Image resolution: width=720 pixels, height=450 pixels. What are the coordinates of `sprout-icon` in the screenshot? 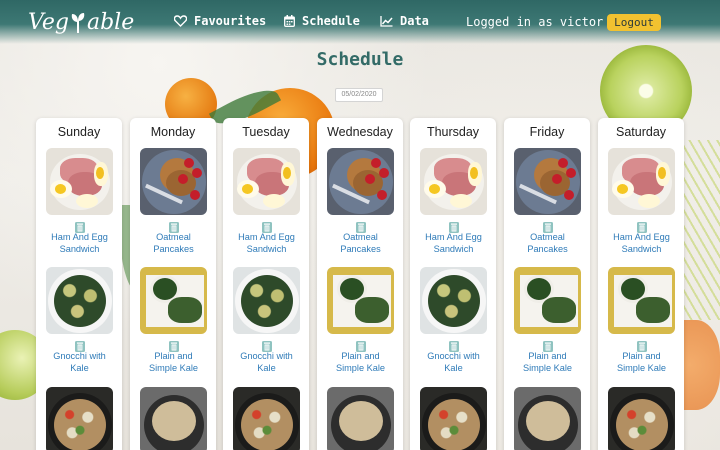 It's located at (78, 22).